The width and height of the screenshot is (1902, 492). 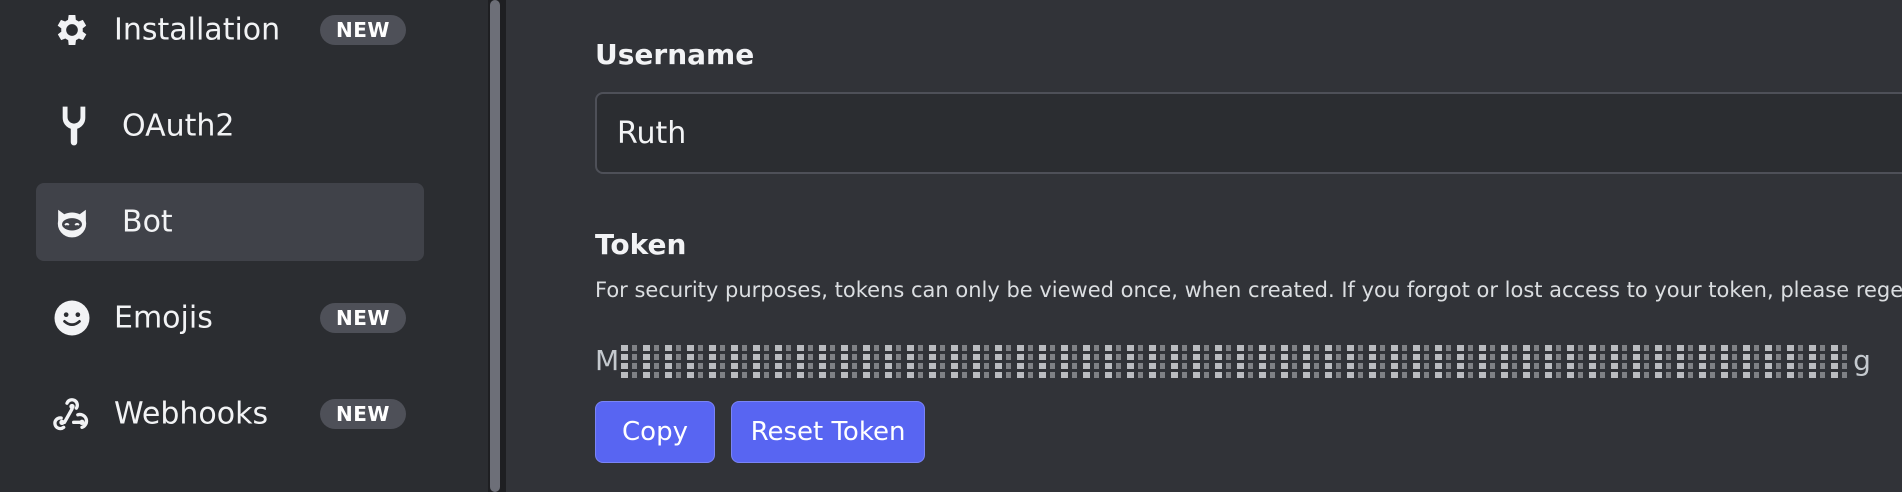 What do you see at coordinates (1862, 360) in the screenshot?
I see `token-suffix: g` at bounding box center [1862, 360].